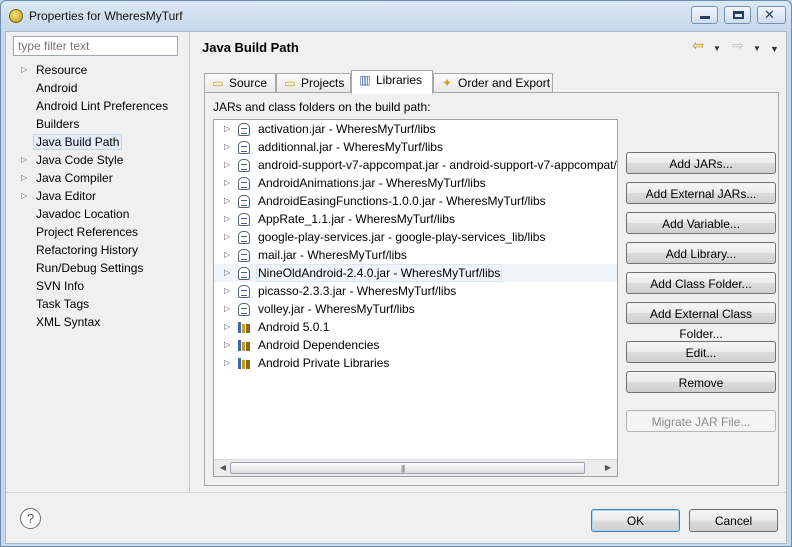 This screenshot has height=547, width=792. I want to click on scroll-right-icon: ▶, so click(608, 468).